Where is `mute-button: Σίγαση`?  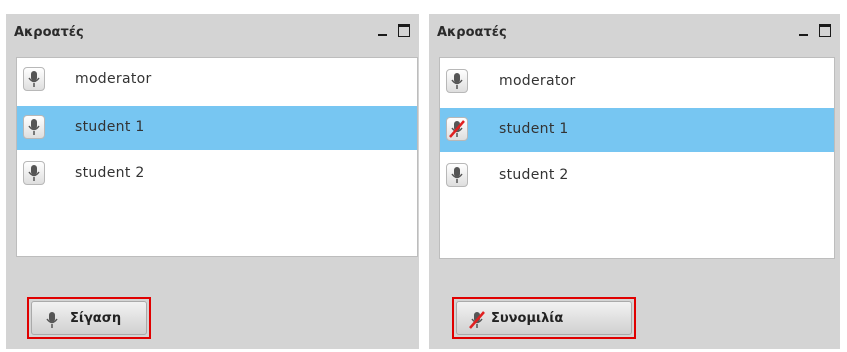 mute-button: Σίγαση is located at coordinates (89, 318).